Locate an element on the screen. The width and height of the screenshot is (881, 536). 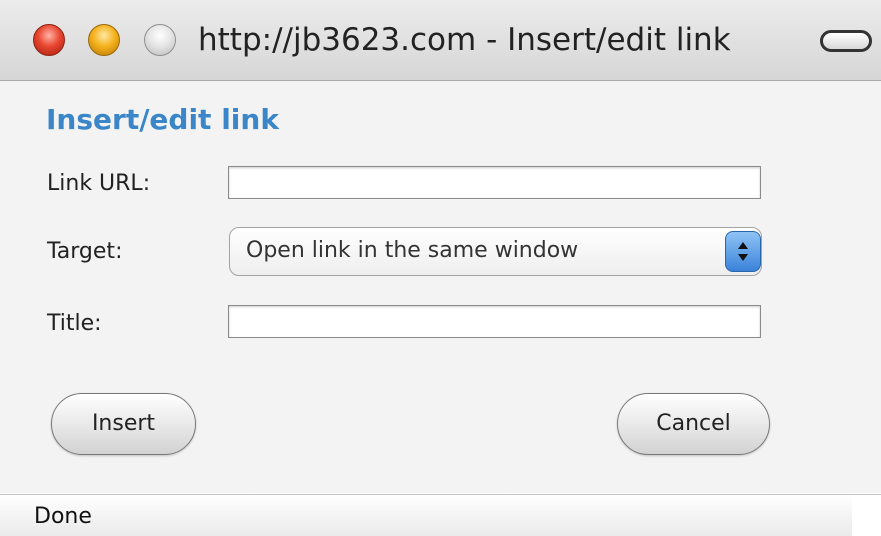
close-window-button is located at coordinates (49, 40).